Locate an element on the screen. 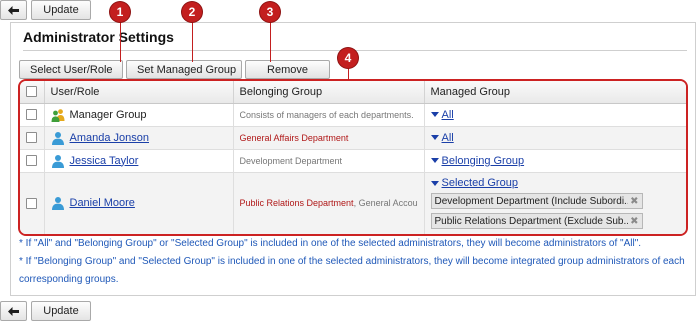 This screenshot has width=700, height=322. bottom-toolbar: Update is located at coordinates (45, 311).